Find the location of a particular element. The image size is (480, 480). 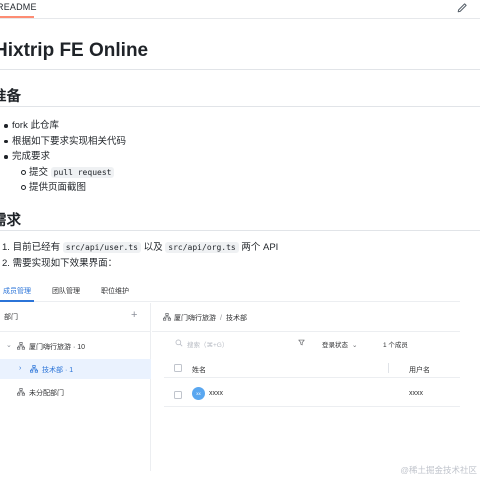

tree-item-label: 厦门嗨行旅游 · 10 is located at coordinates (57, 347).